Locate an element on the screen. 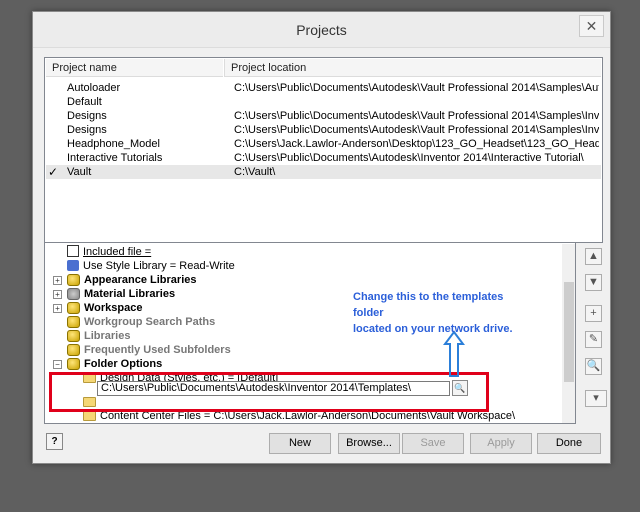  tree-item-workgroup: Workgroup Search Paths is located at coordinates (141, 322).